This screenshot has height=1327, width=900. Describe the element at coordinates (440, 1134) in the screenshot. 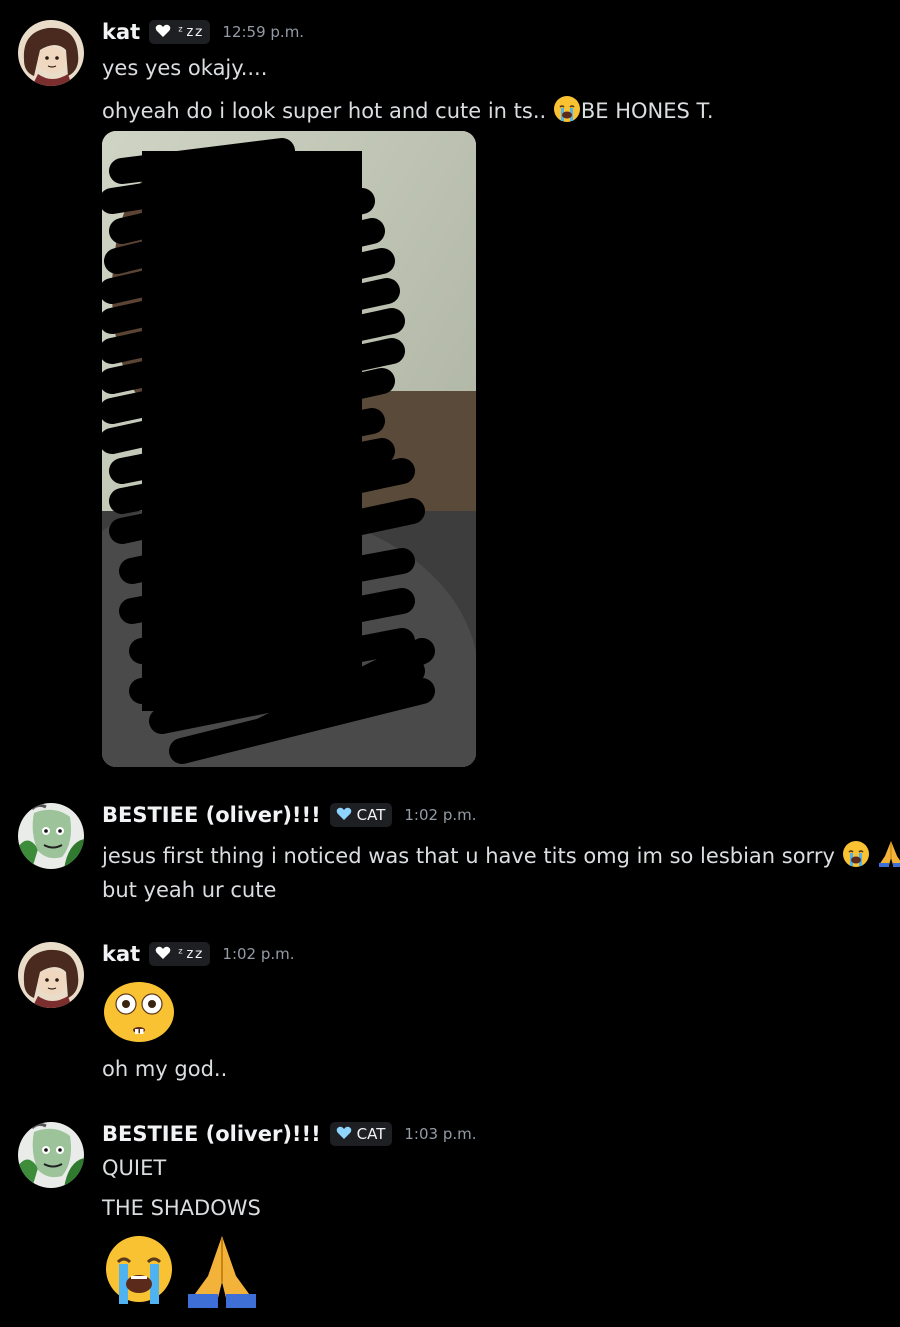

I see `timestamp: 1:03 p.m.` at that location.